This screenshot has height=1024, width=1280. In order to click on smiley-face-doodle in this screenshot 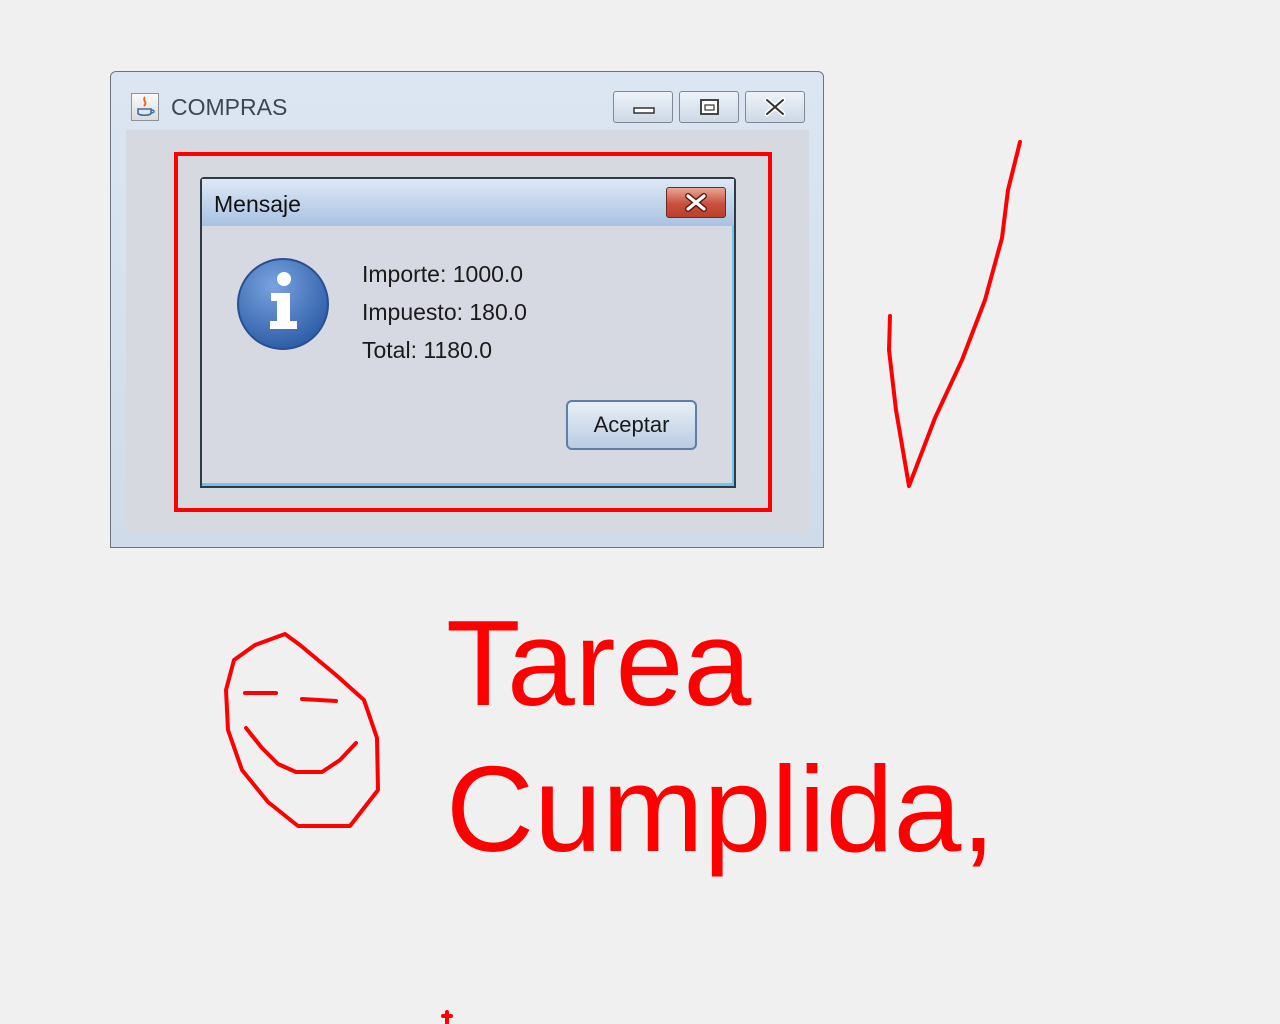, I will do `click(302, 730)`.